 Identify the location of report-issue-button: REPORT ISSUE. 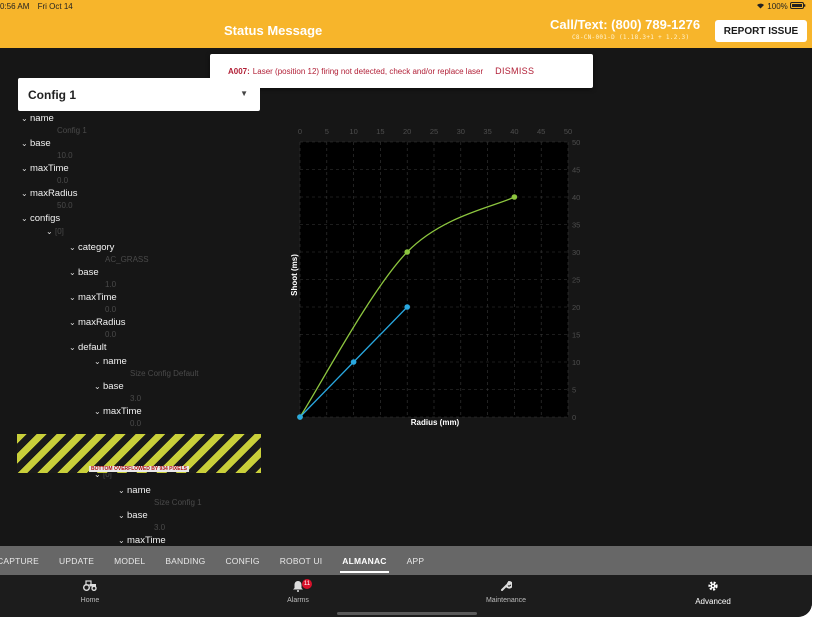
(761, 31).